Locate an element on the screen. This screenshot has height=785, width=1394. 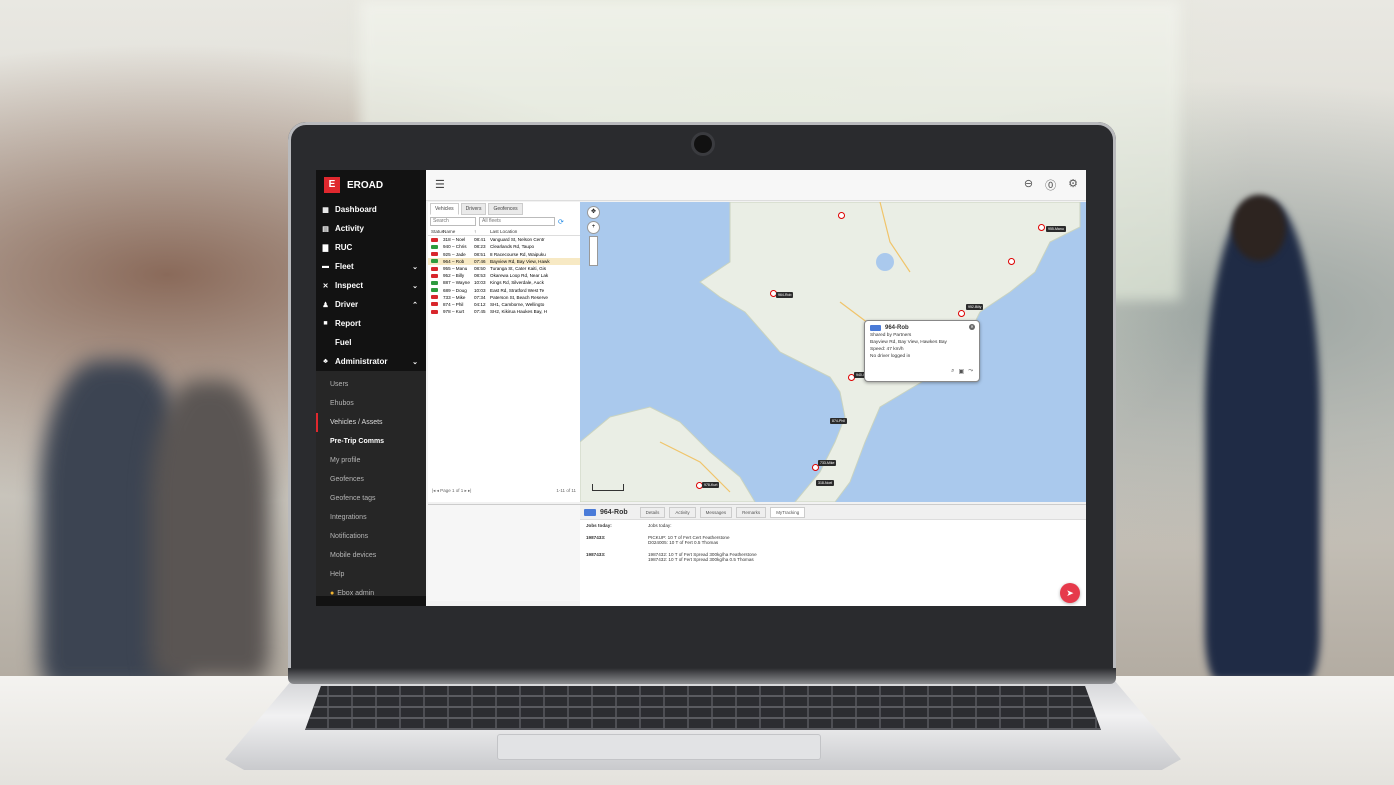
tab-activity: Activity is located at coordinates (682, 512).